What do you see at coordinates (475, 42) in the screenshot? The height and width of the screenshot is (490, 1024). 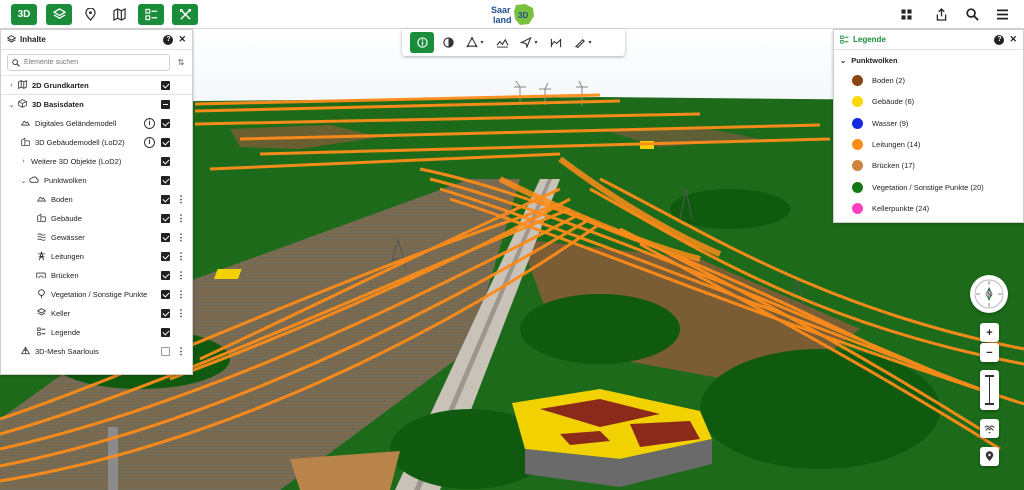 I see `measure-tool-button: ▾` at bounding box center [475, 42].